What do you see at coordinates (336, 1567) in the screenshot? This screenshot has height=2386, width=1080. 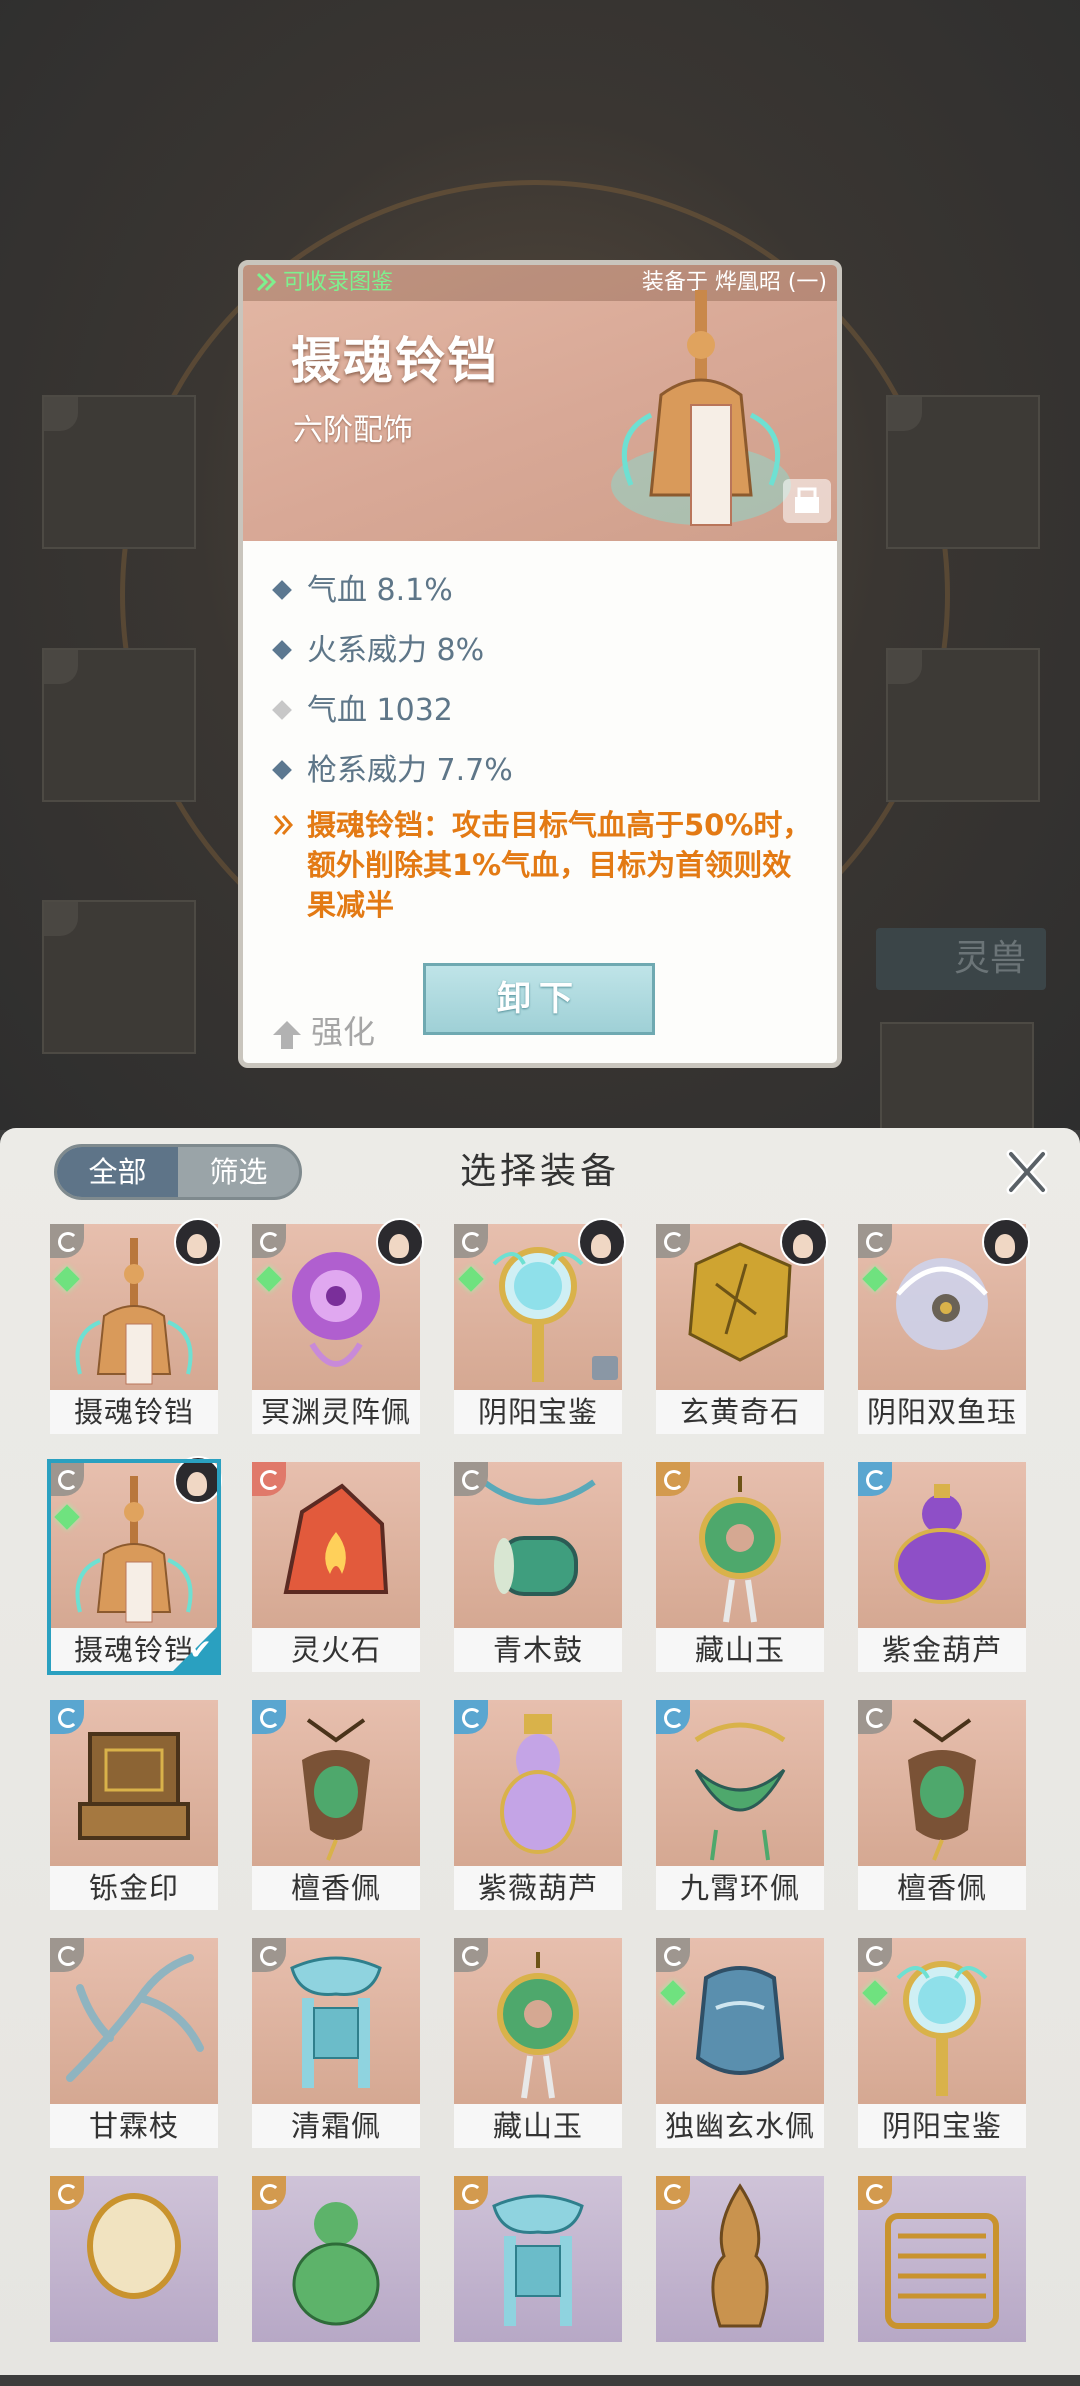 I see `equipment-slot: 灵火石` at bounding box center [336, 1567].